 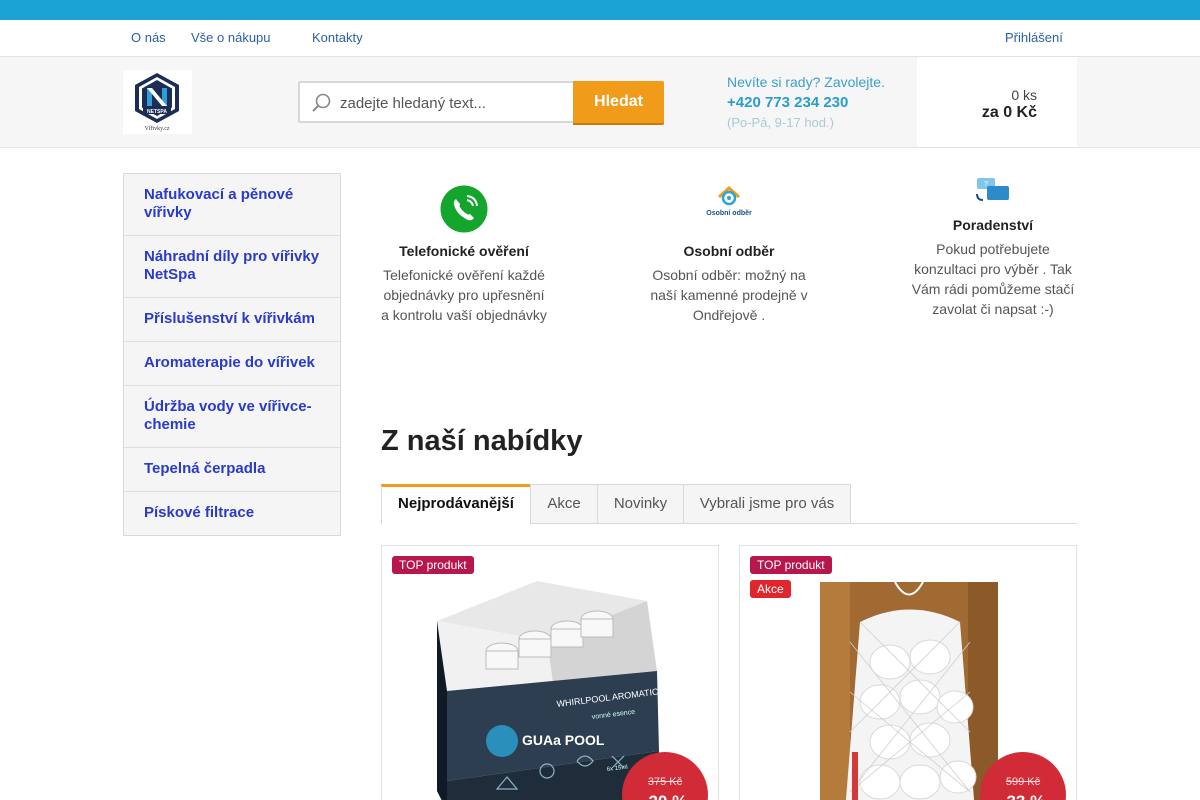 I want to click on product-card: TOP produkt Akce 599 Kč -33 %, so click(x=908, y=672).